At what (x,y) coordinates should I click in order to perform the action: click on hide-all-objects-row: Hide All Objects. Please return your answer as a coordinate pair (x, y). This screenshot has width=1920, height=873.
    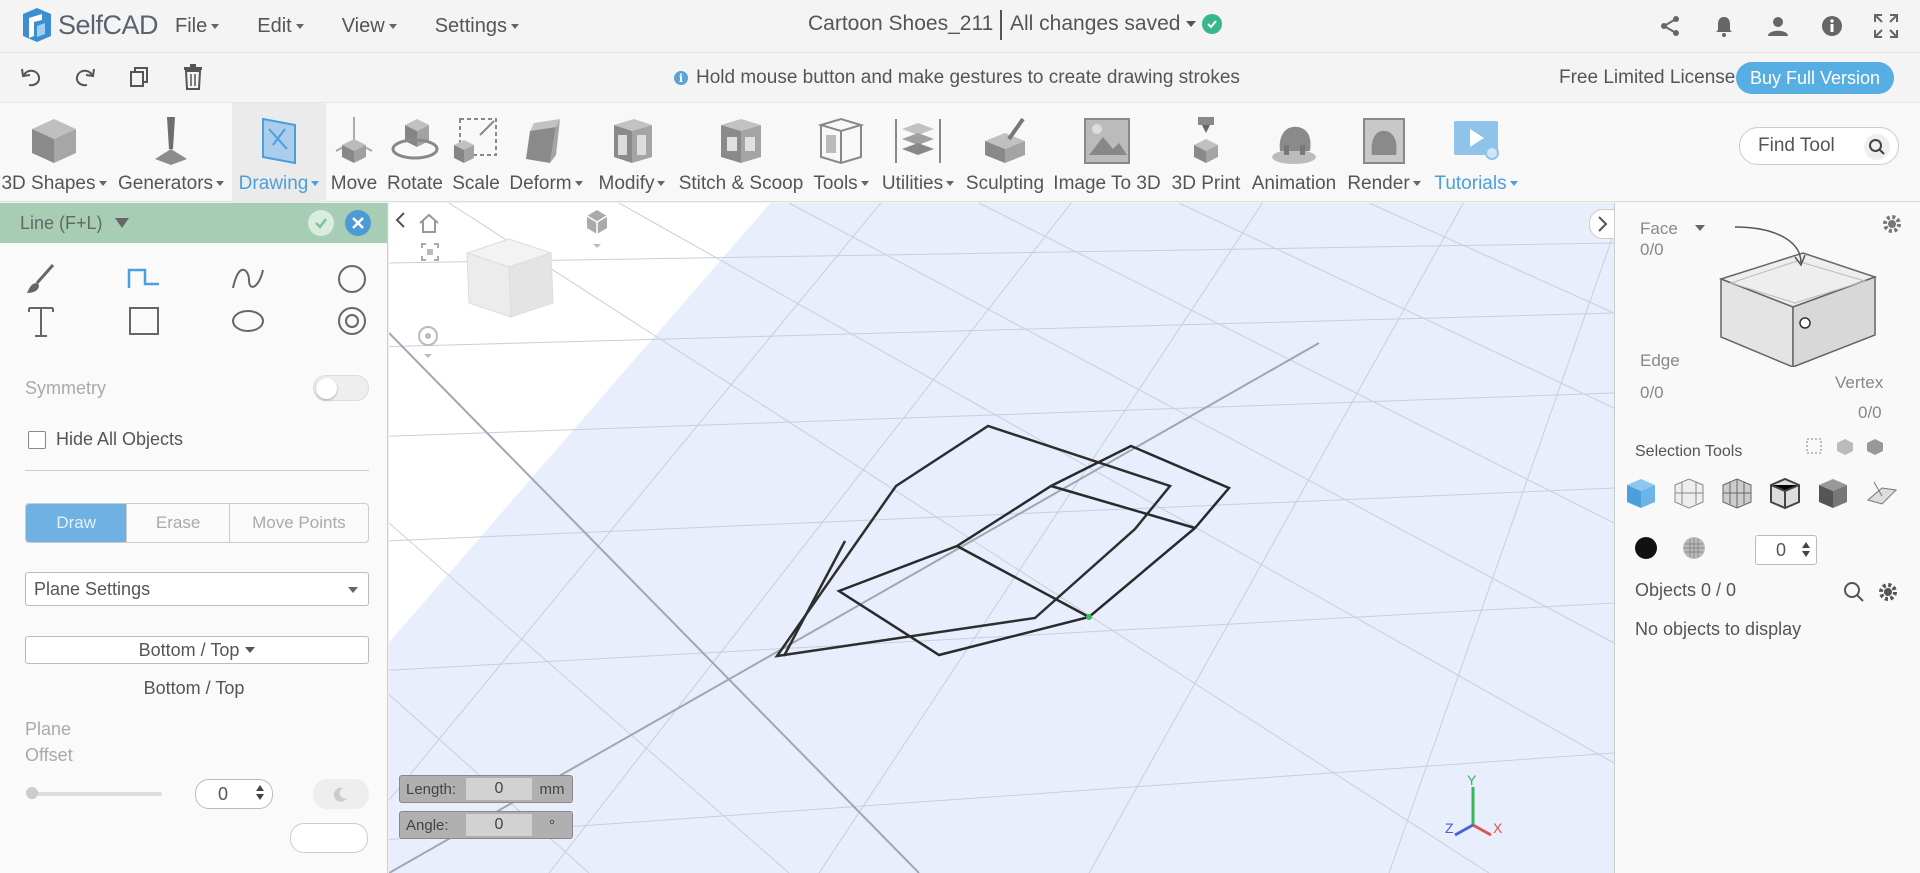
    Looking at the image, I should click on (105, 439).